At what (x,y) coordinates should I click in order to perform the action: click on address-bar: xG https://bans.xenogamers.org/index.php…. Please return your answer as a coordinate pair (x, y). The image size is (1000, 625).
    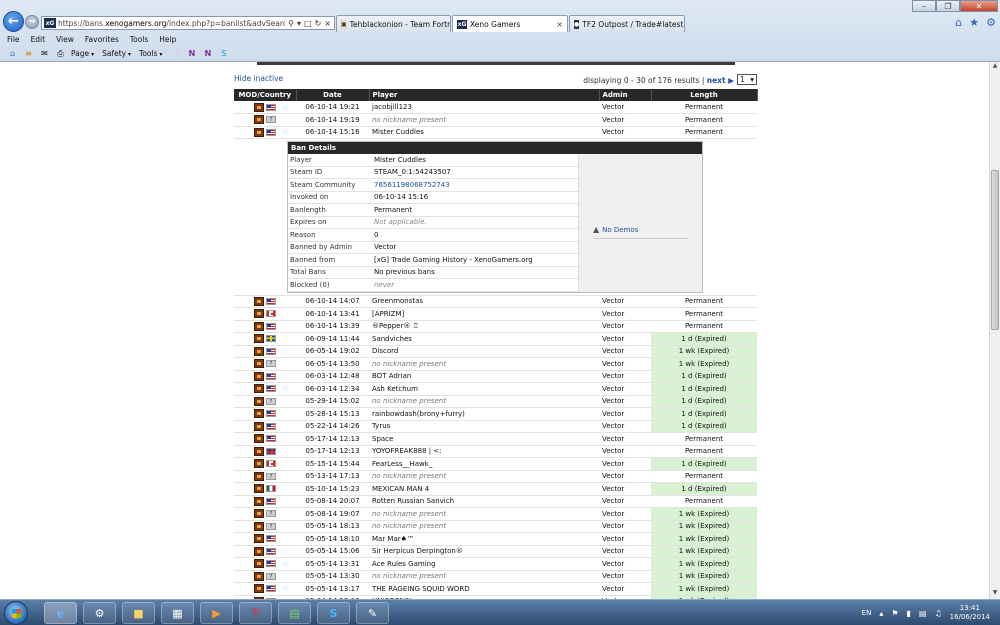
    Looking at the image, I should click on (188, 23).